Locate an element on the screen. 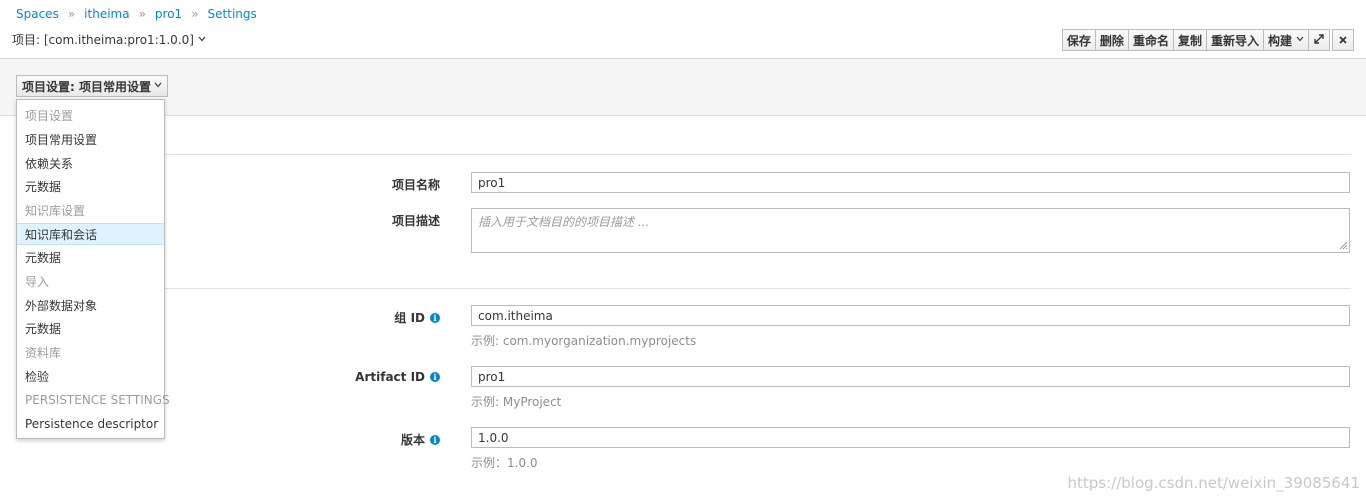  version-label: 版本 i is located at coordinates (420, 439).